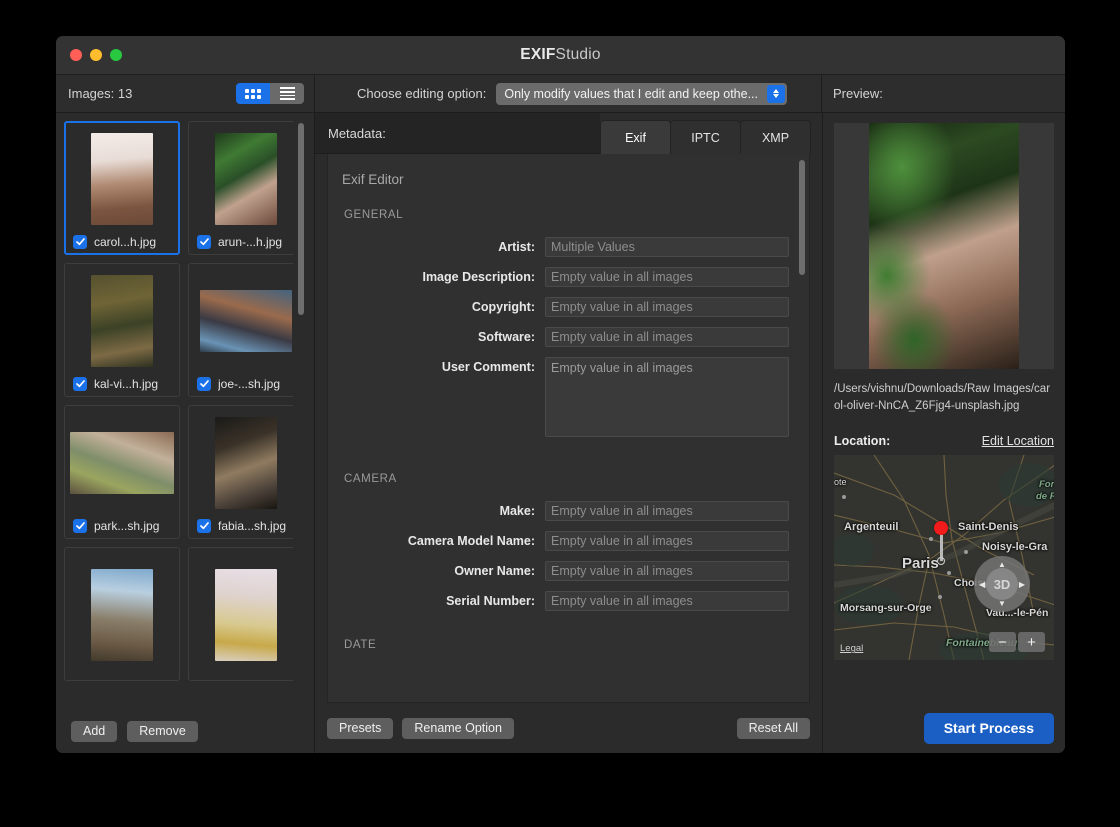 The height and width of the screenshot is (827, 1120). What do you see at coordinates (578, 54) in the screenshot?
I see `window-title-rest: Studio` at bounding box center [578, 54].